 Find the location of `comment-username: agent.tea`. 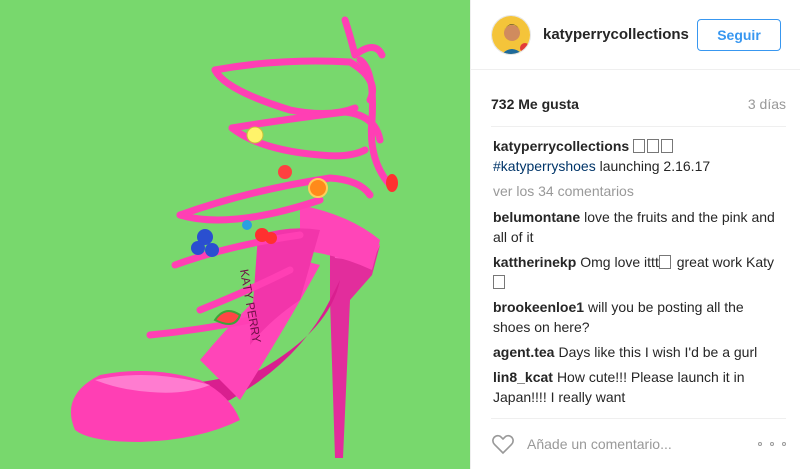

comment-username: agent.tea is located at coordinates (523, 352).